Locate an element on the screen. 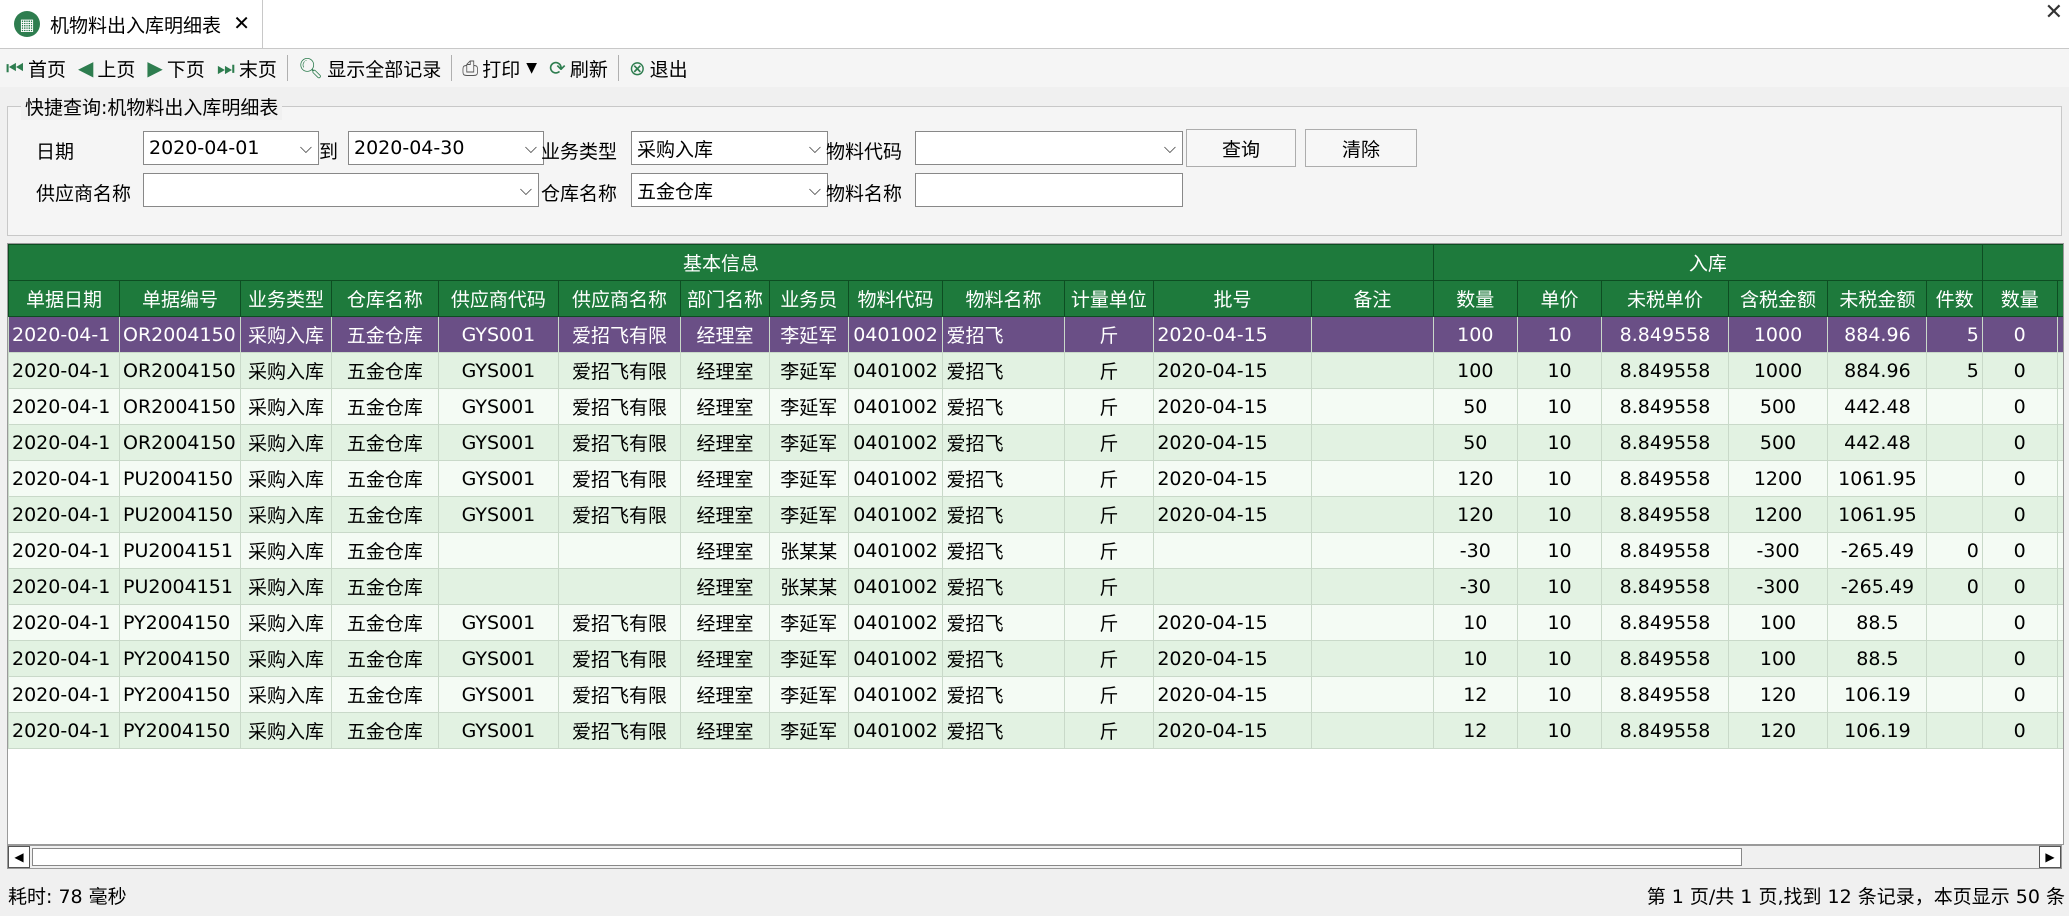 The width and height of the screenshot is (2069, 916). column-header: 数量 is located at coordinates (2019, 298).